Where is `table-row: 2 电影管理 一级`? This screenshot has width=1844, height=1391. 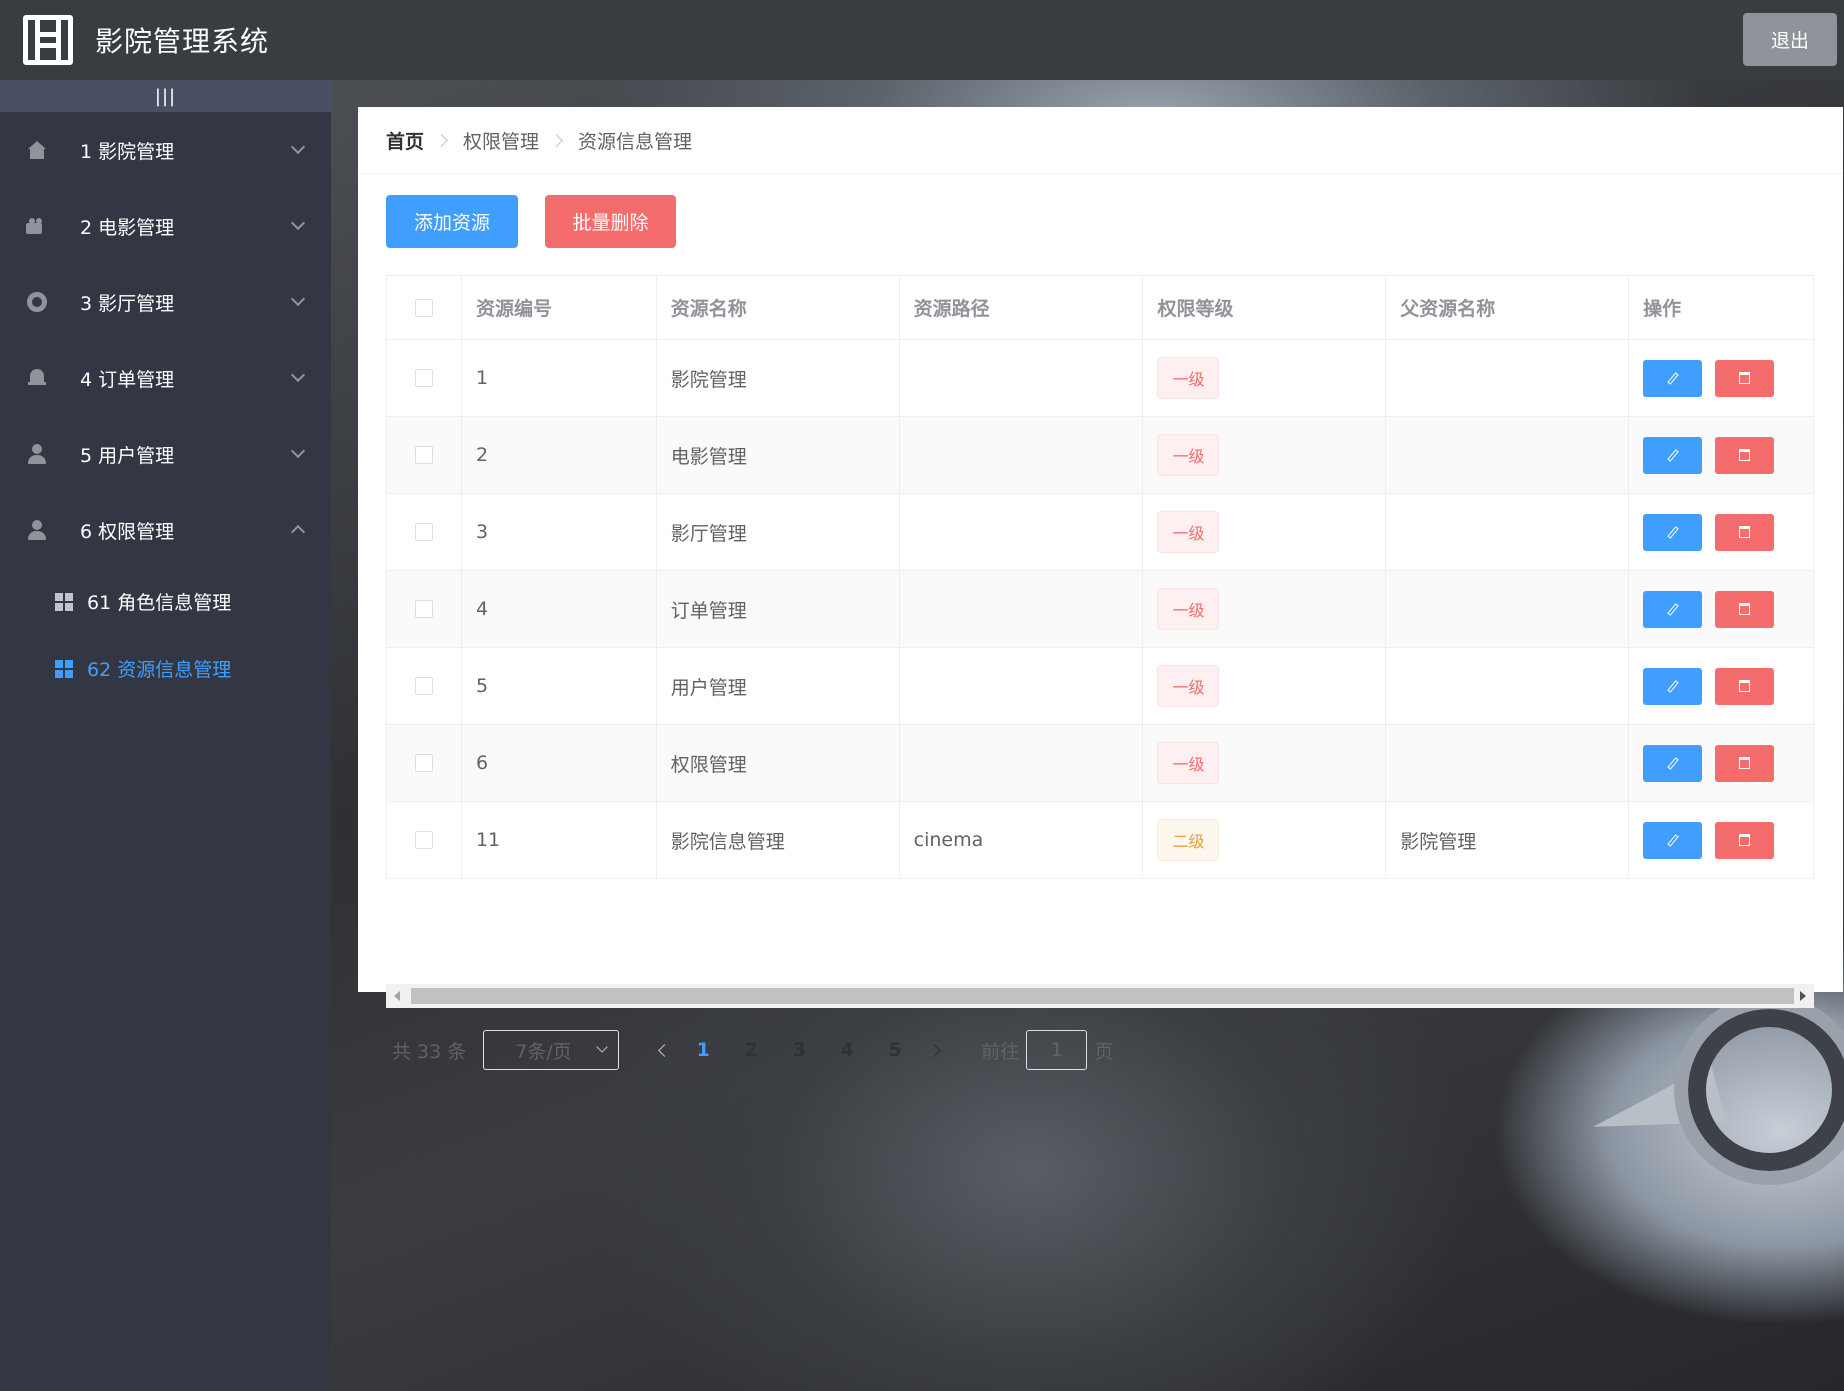 table-row: 2 电影管理 一级 is located at coordinates (1100, 455).